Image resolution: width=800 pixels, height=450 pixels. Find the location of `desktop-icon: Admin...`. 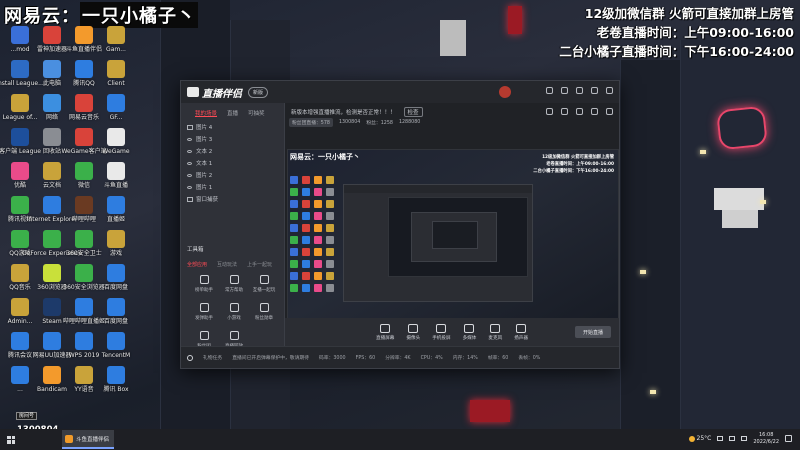

desktop-icon: Admin... is located at coordinates (20, 314).